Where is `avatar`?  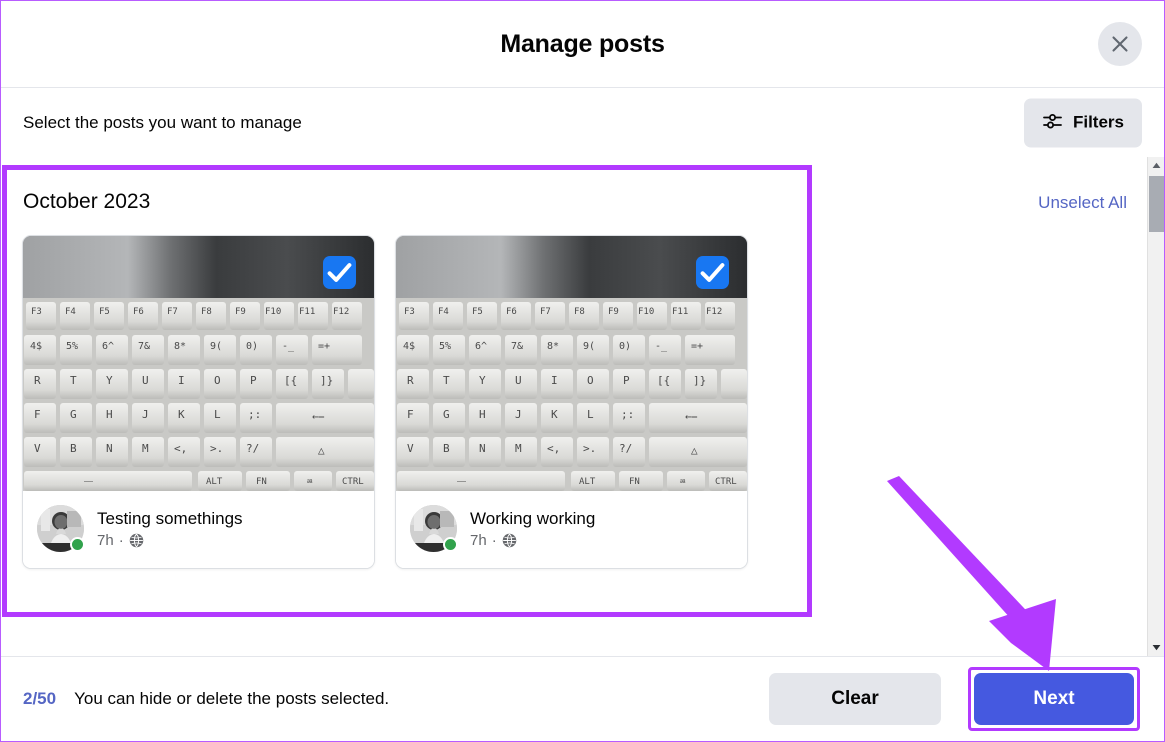
avatar is located at coordinates (434, 528).